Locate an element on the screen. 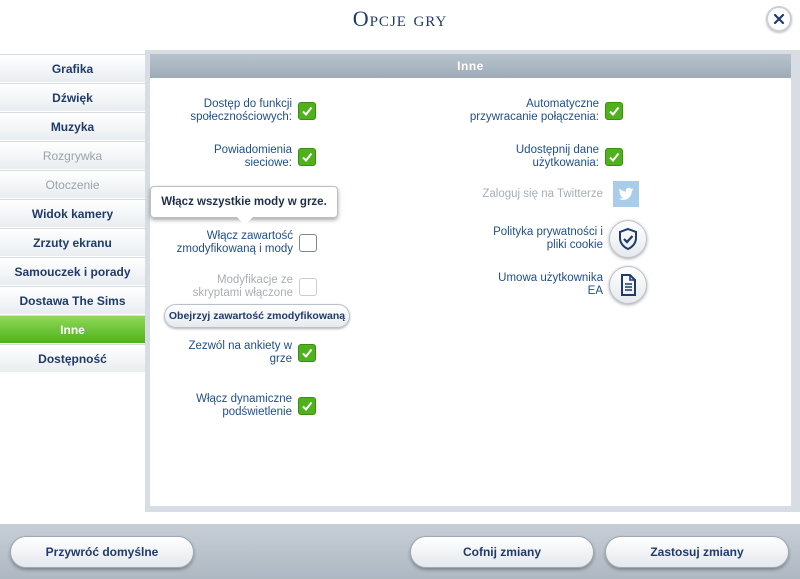 This screenshot has width=800, height=579. page-title: Opcje gry is located at coordinates (400, 18).